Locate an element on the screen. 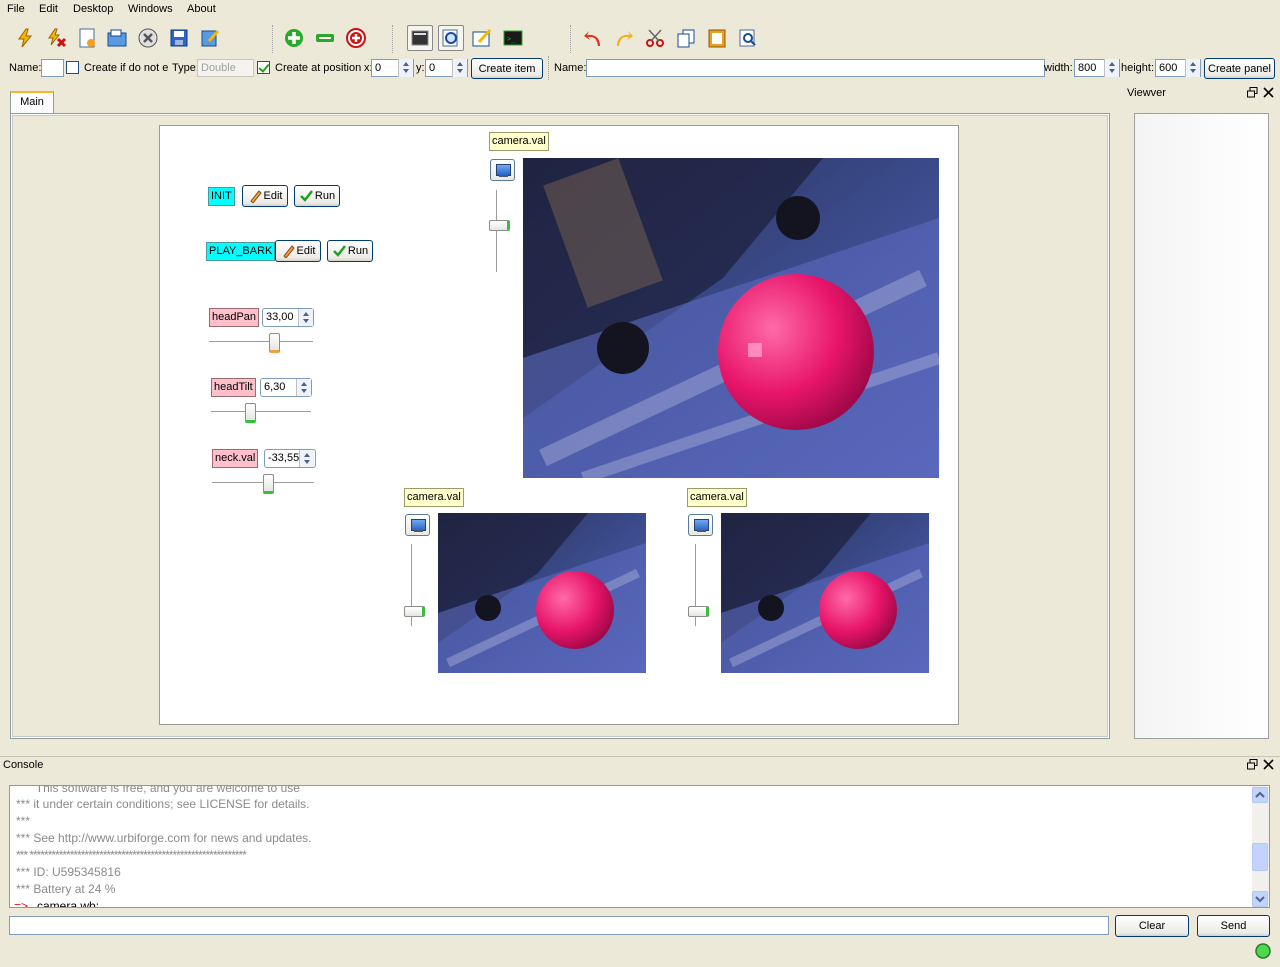  clear-button: Clear is located at coordinates (1152, 926).